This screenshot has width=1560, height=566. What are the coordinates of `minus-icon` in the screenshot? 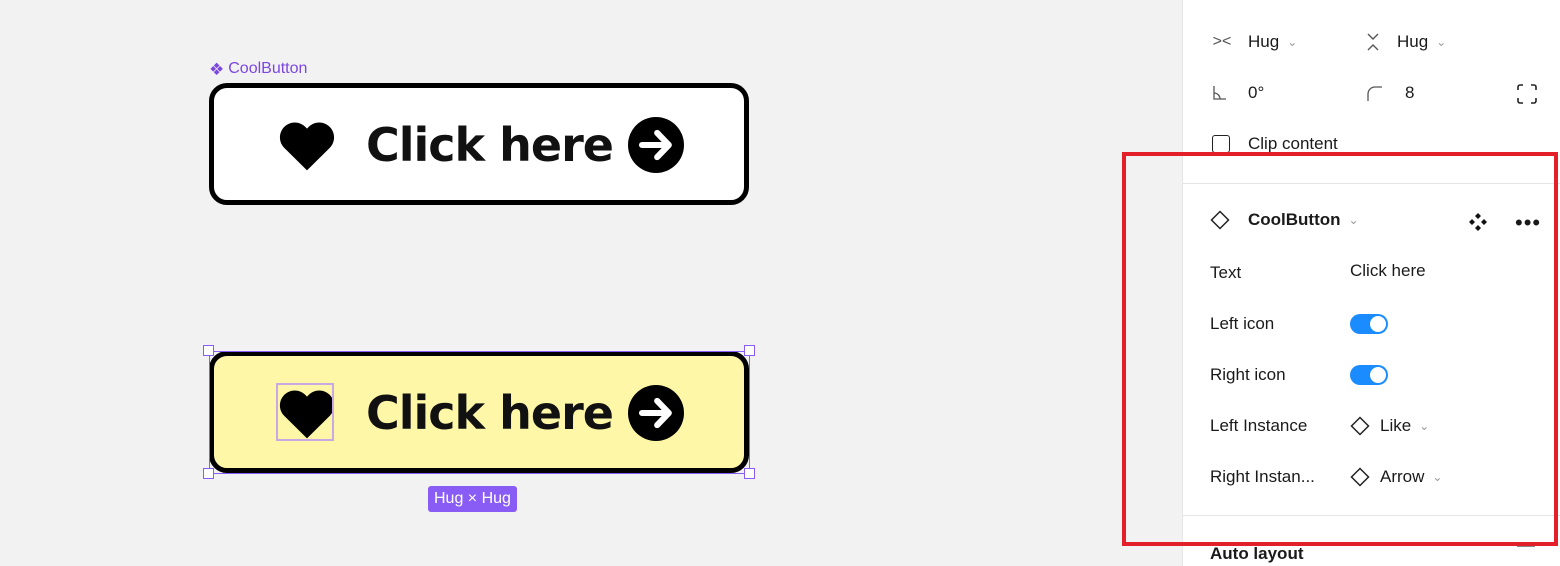 It's located at (1526, 546).